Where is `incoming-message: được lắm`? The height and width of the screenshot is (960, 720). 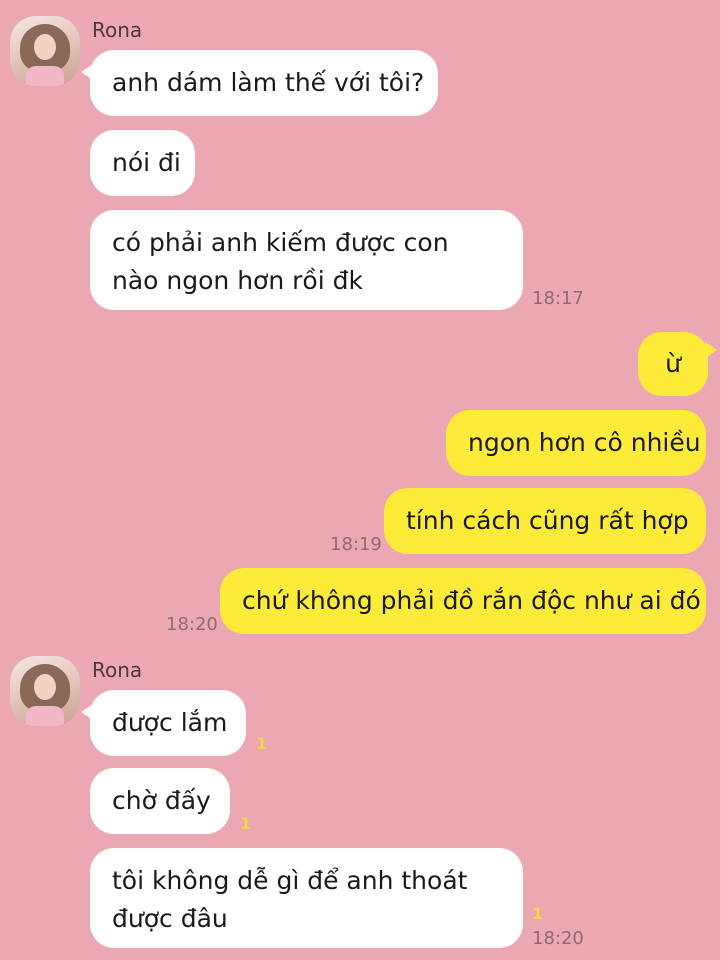
incoming-message: được lắm is located at coordinates (163, 723).